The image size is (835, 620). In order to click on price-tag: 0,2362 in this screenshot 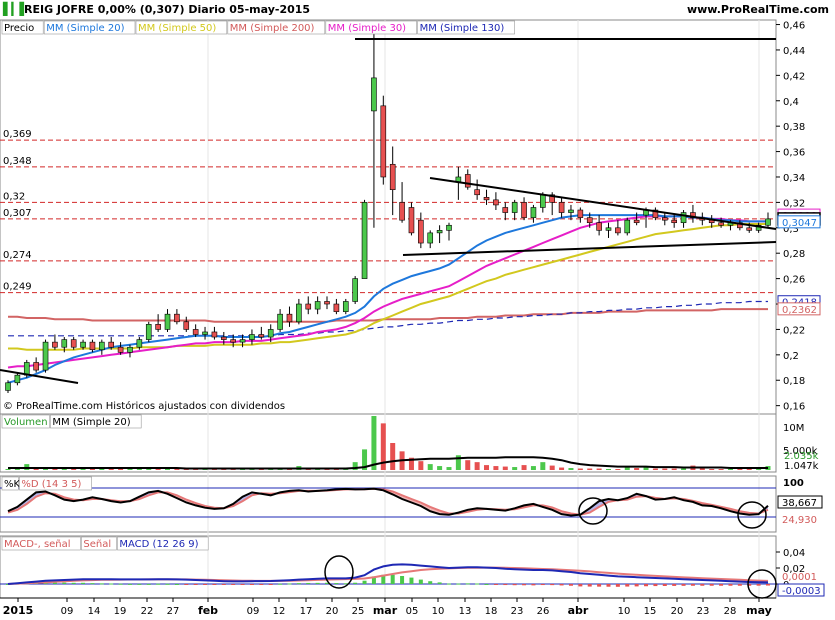, I will do `click(799, 310)`.